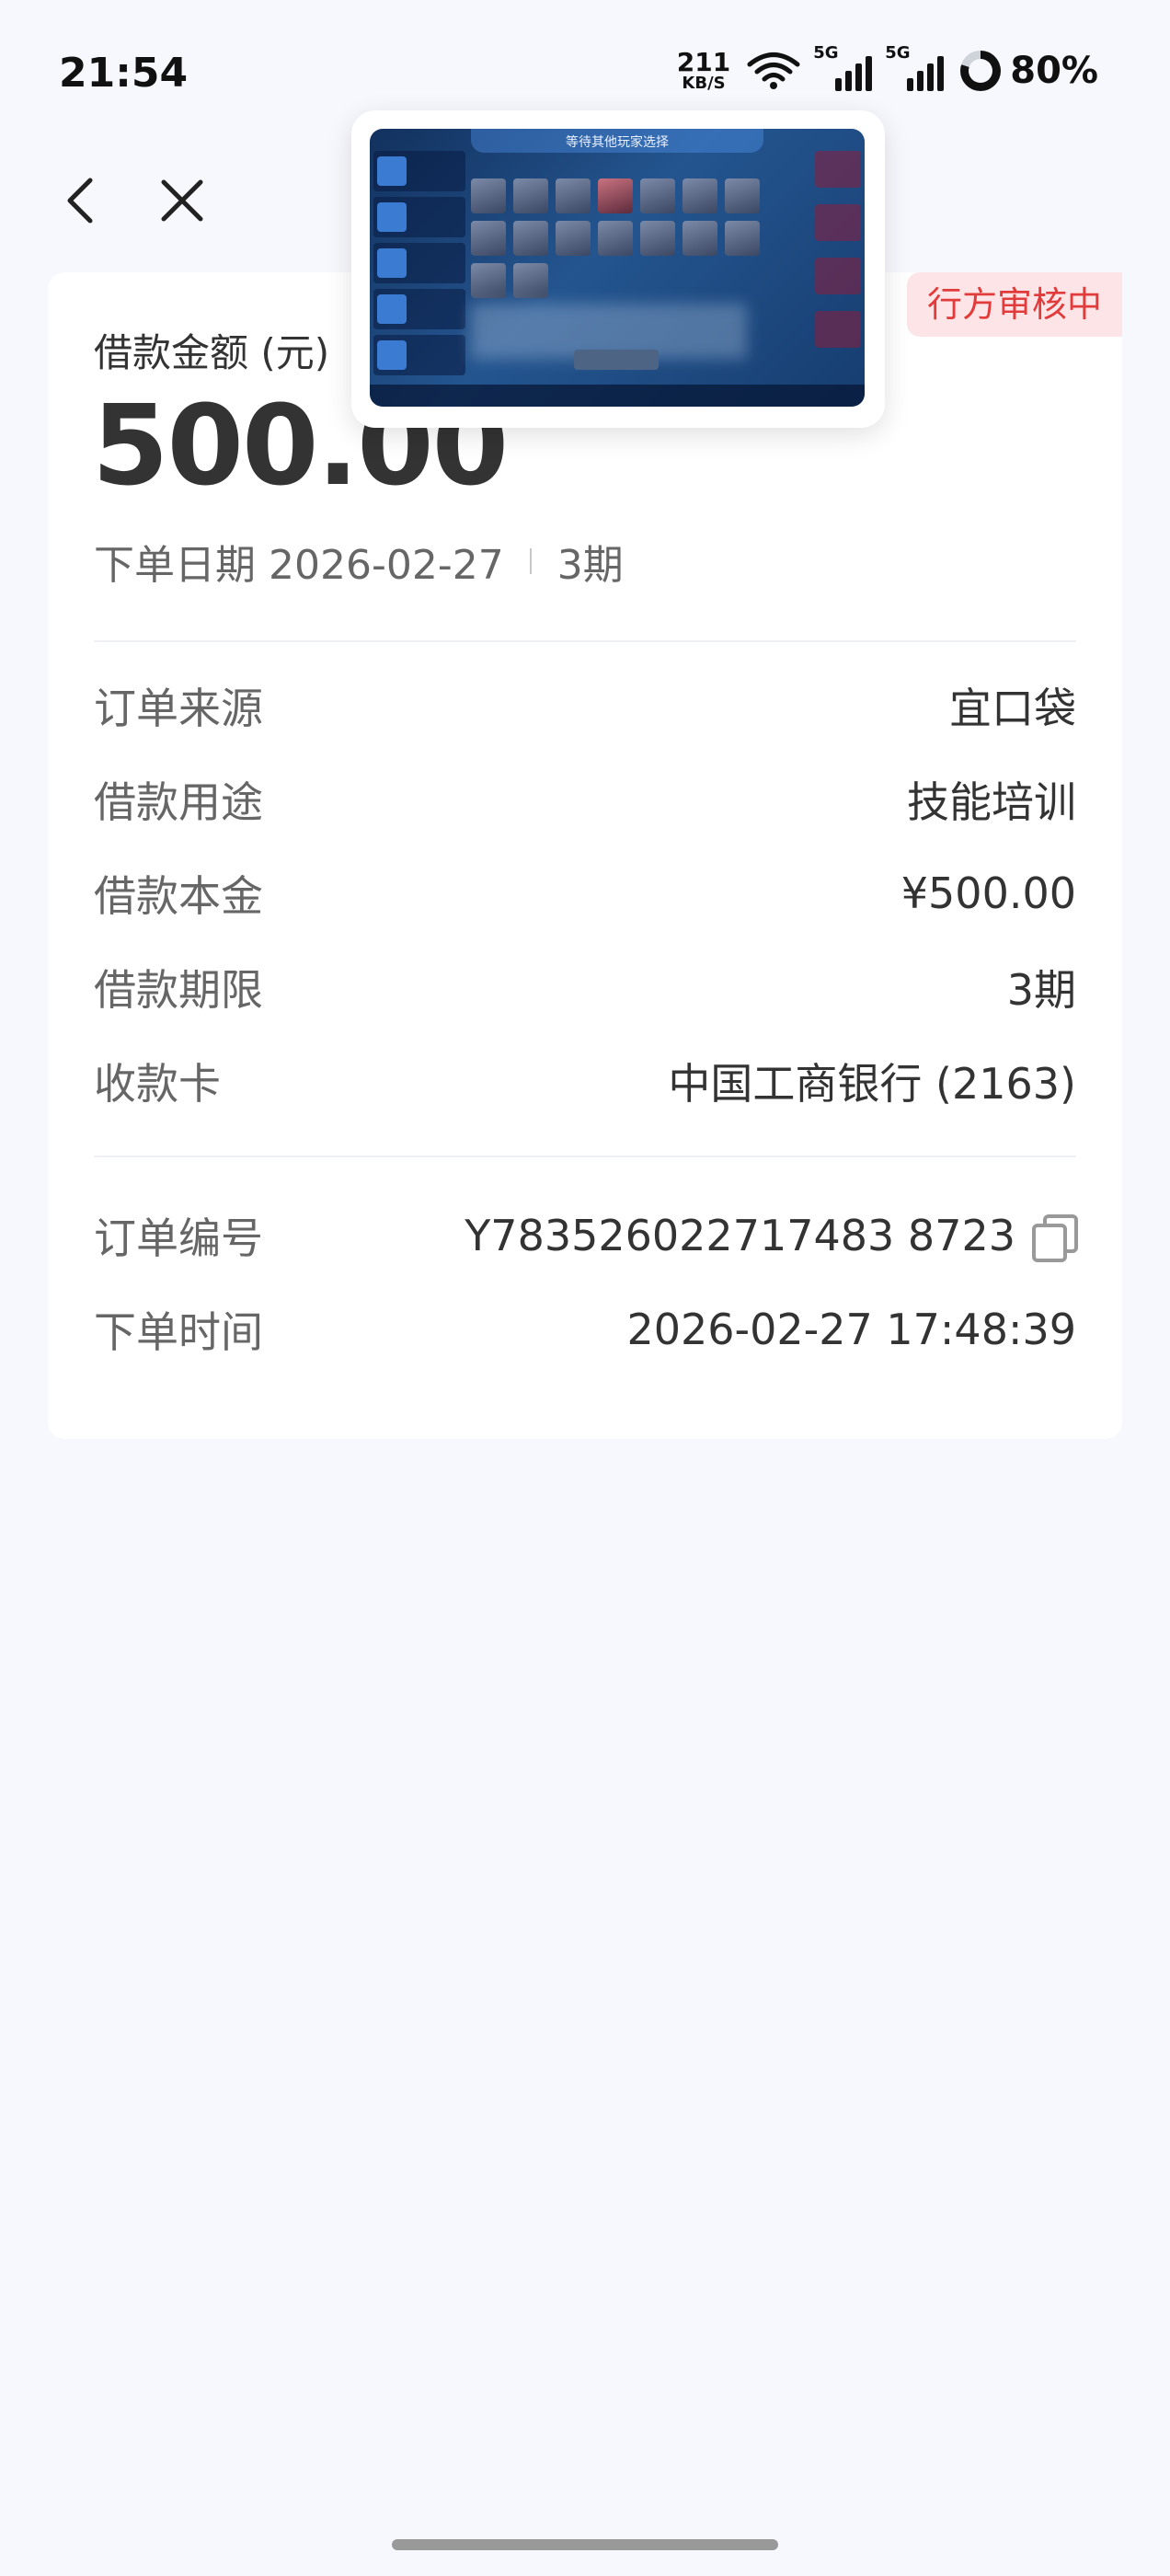 The width and height of the screenshot is (1170, 2576). Describe the element at coordinates (585, 705) in the screenshot. I see `detail-row-source: 订单来源 宜口袋` at that location.